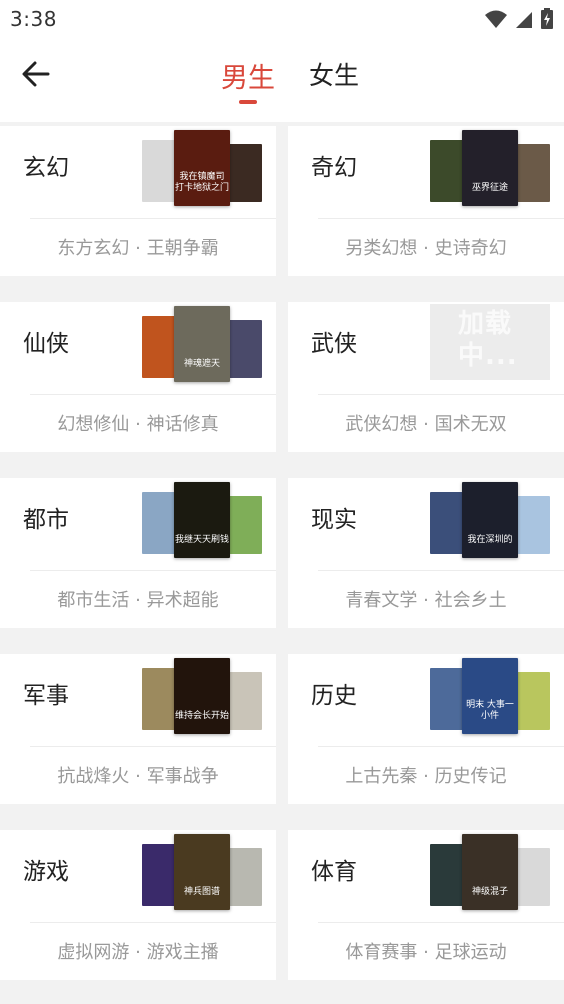  Describe the element at coordinates (426, 377) in the screenshot. I see `category-card: 武侠 加载中... 武侠幻想 · 国术无双` at that location.